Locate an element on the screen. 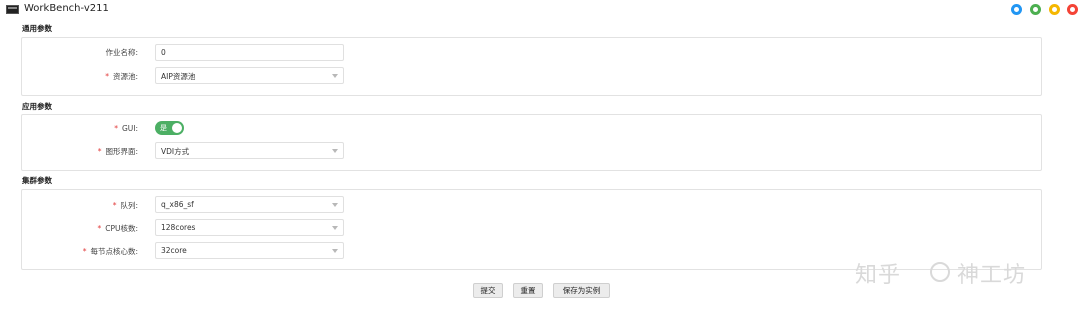 This screenshot has height=317, width=1080. window-title: WorkBench-v211 is located at coordinates (66, 8).